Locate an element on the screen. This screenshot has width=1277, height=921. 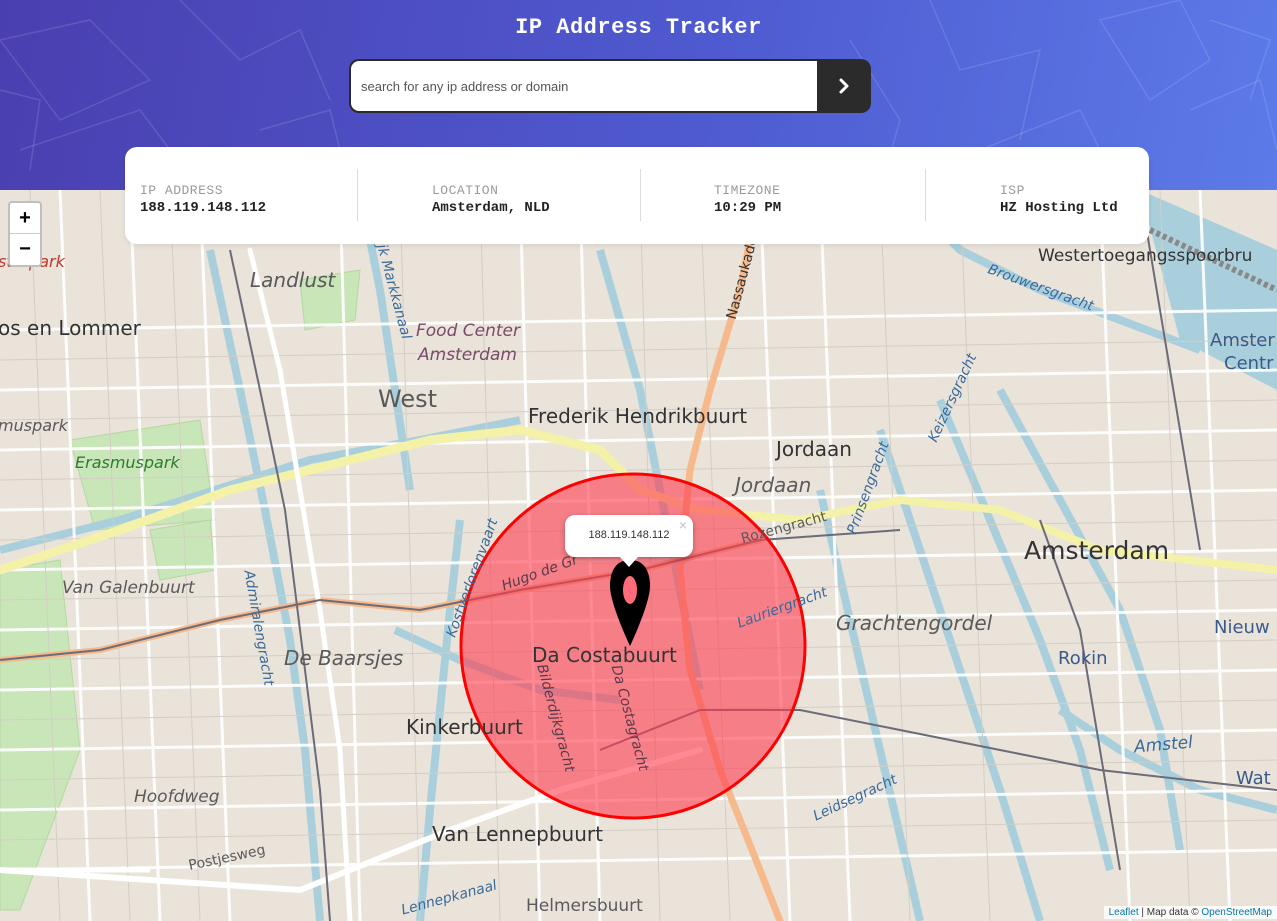
map-label: Hoofdweg is located at coordinates (177, 797).